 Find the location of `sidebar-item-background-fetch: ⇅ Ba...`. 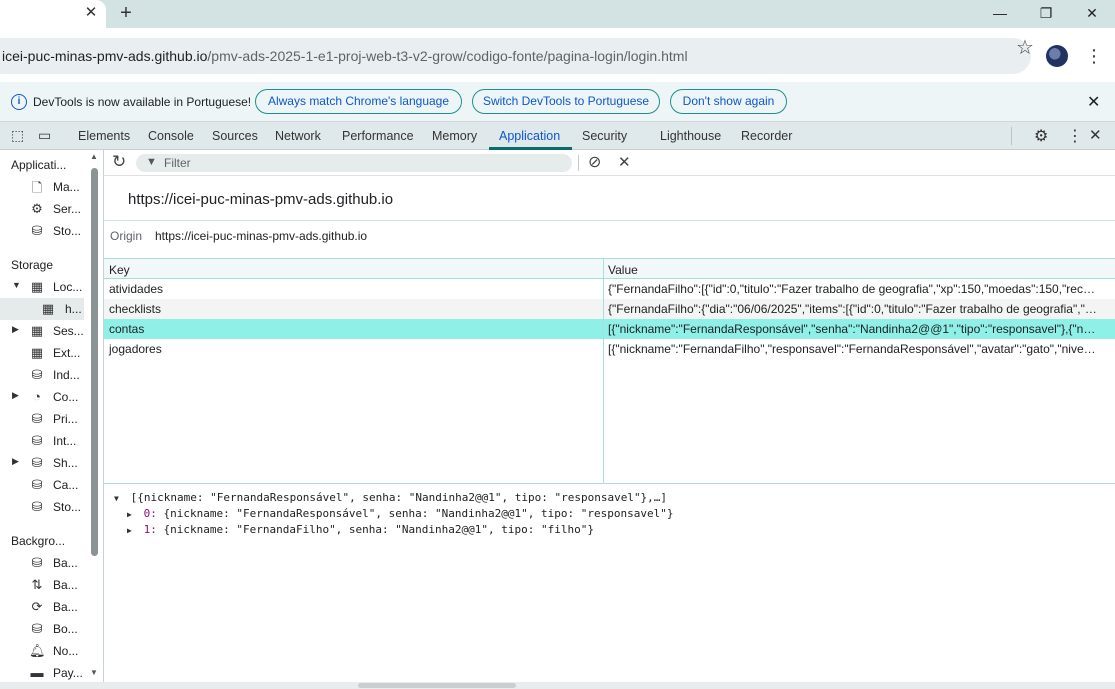

sidebar-item-background-fetch: ⇅ Ba... is located at coordinates (44, 585).